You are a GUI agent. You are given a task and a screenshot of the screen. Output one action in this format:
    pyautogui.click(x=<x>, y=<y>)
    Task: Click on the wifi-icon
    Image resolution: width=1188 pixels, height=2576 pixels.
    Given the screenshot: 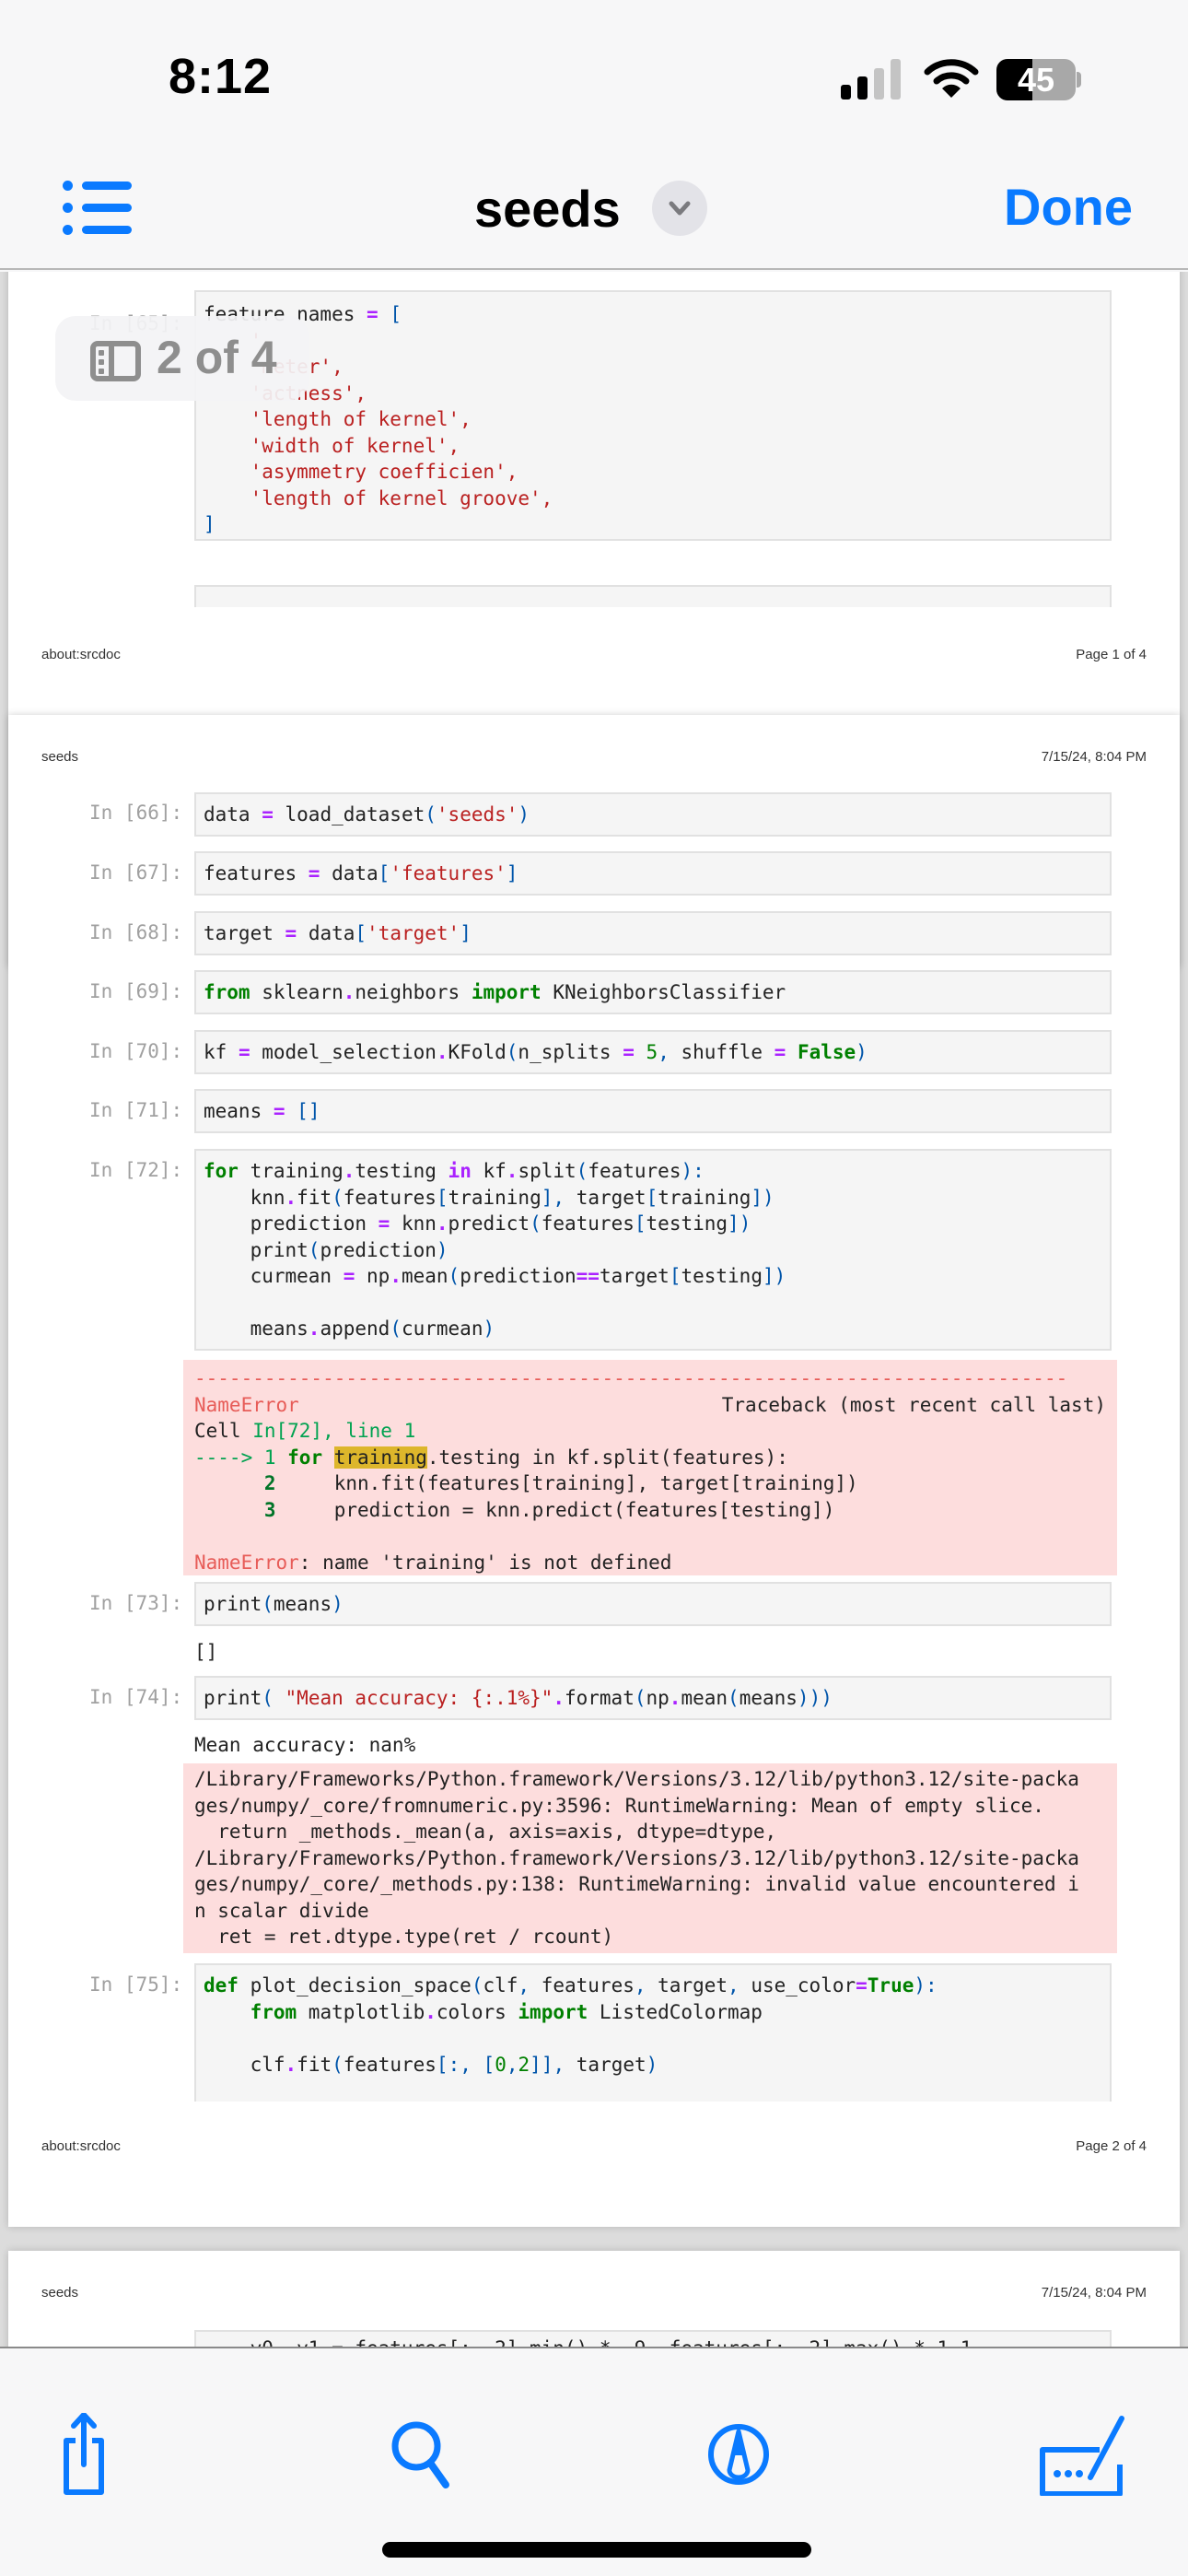 What is the action you would take?
    pyautogui.click(x=951, y=78)
    